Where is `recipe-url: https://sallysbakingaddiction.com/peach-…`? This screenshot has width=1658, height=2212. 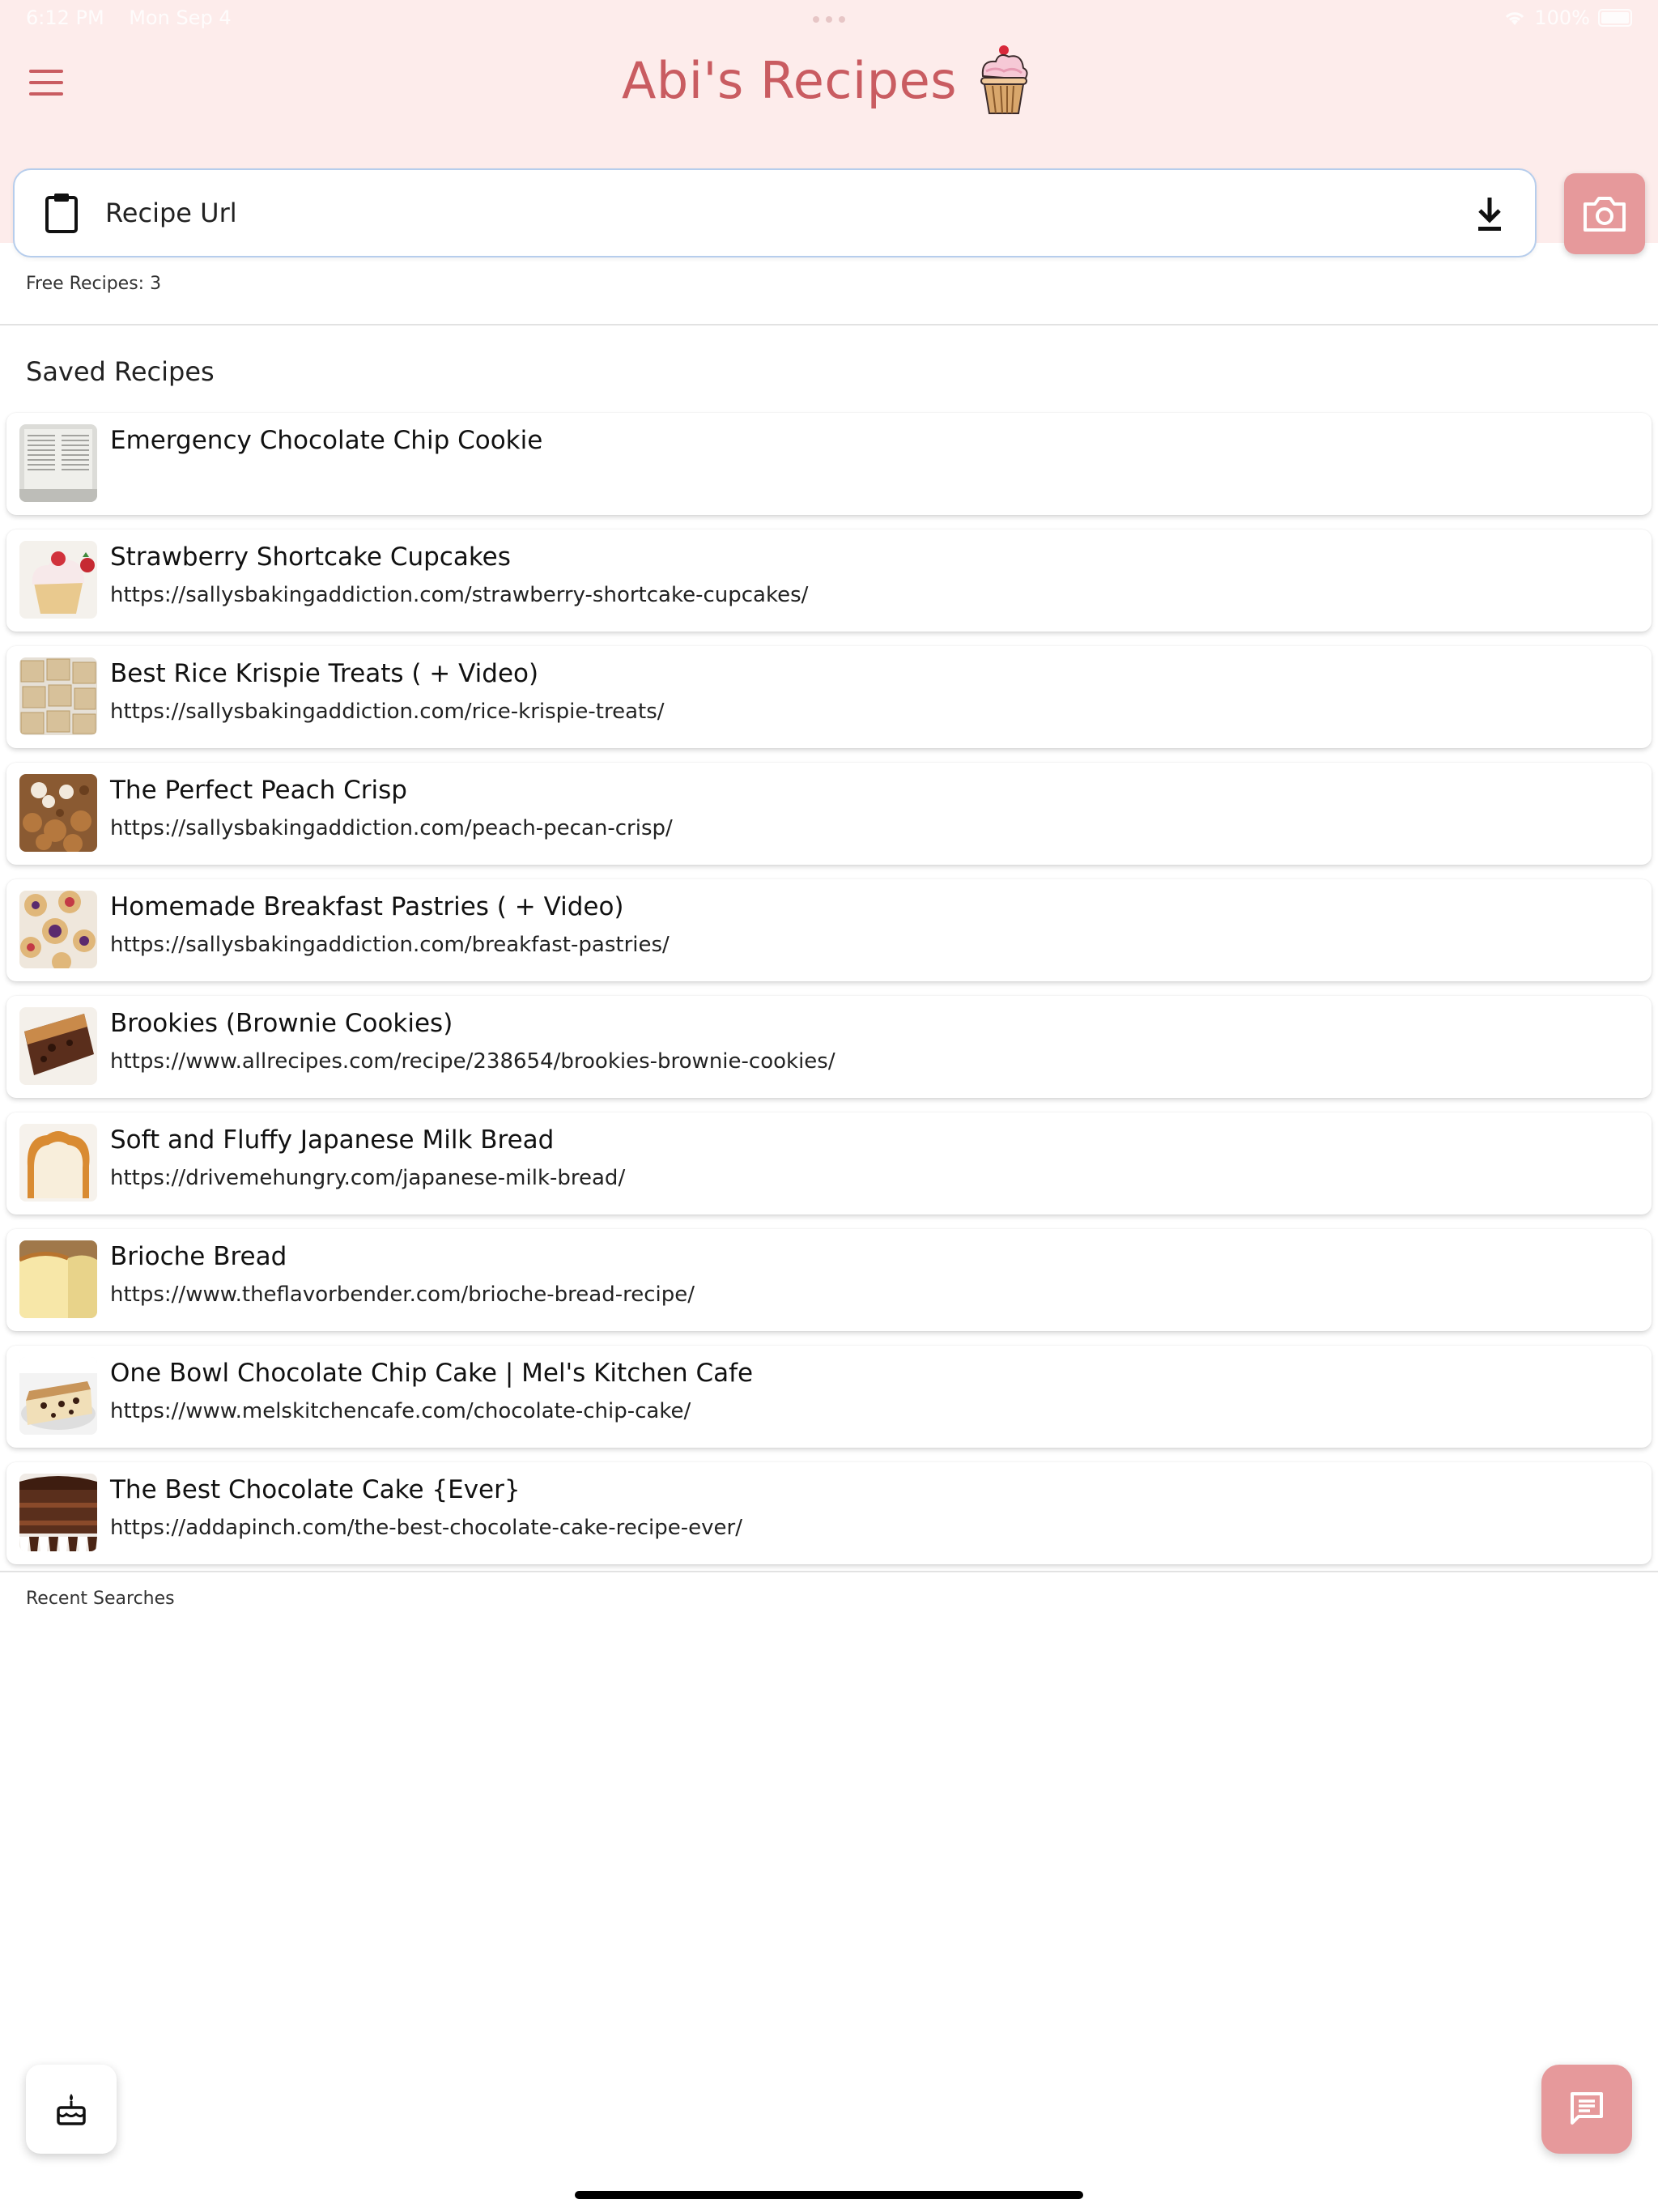 recipe-url: https://sallysbakingaddiction.com/peach-… is located at coordinates (391, 828).